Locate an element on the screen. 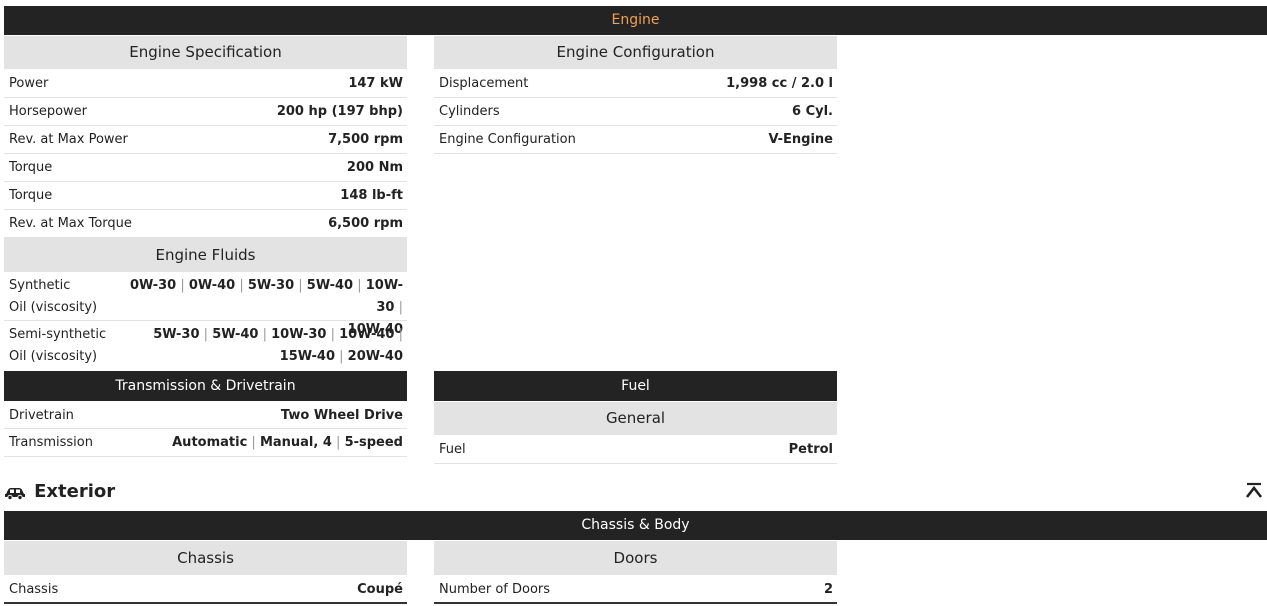 This screenshot has height=606, width=1267. row-label: Power is located at coordinates (29, 83).